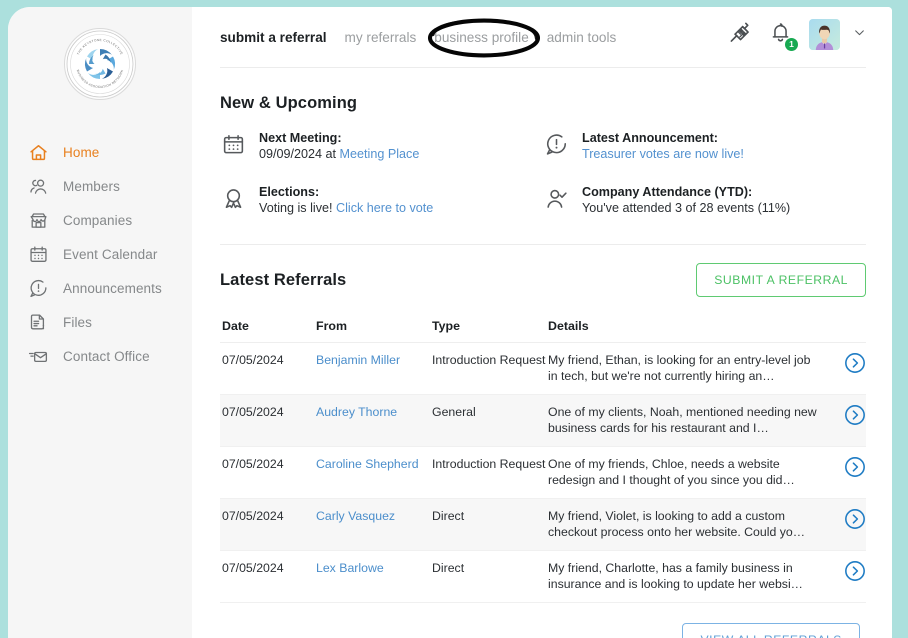 This screenshot has height=638, width=908. What do you see at coordinates (663, 154) in the screenshot?
I see `announcement-link: Treasurer votes are now live!` at bounding box center [663, 154].